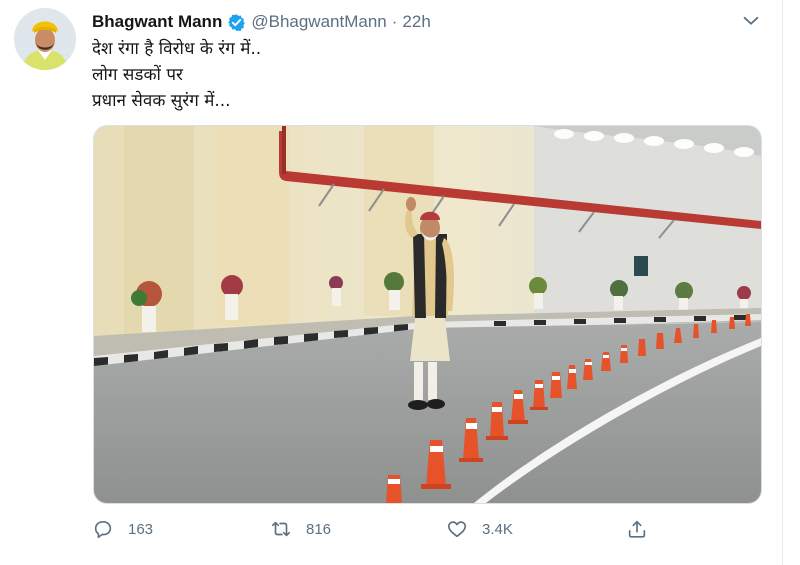 The width and height of the screenshot is (800, 565). Describe the element at coordinates (237, 22) in the screenshot. I see `verified-badge-icon` at that location.